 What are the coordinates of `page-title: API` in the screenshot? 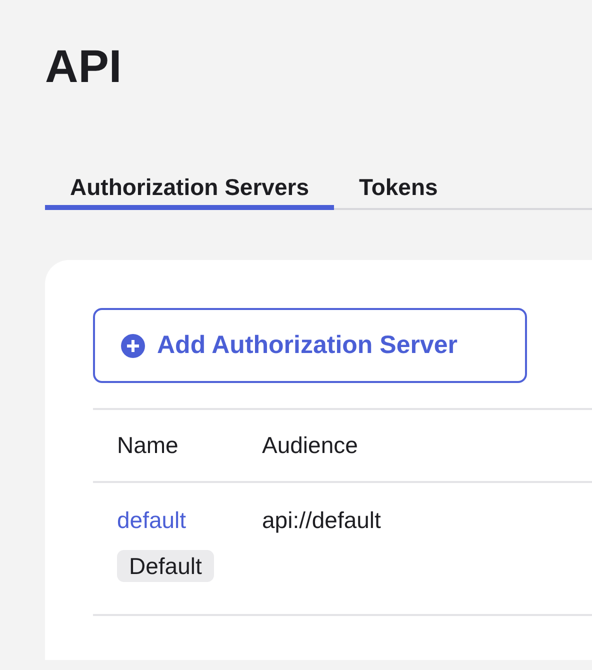 It's located at (84, 66).